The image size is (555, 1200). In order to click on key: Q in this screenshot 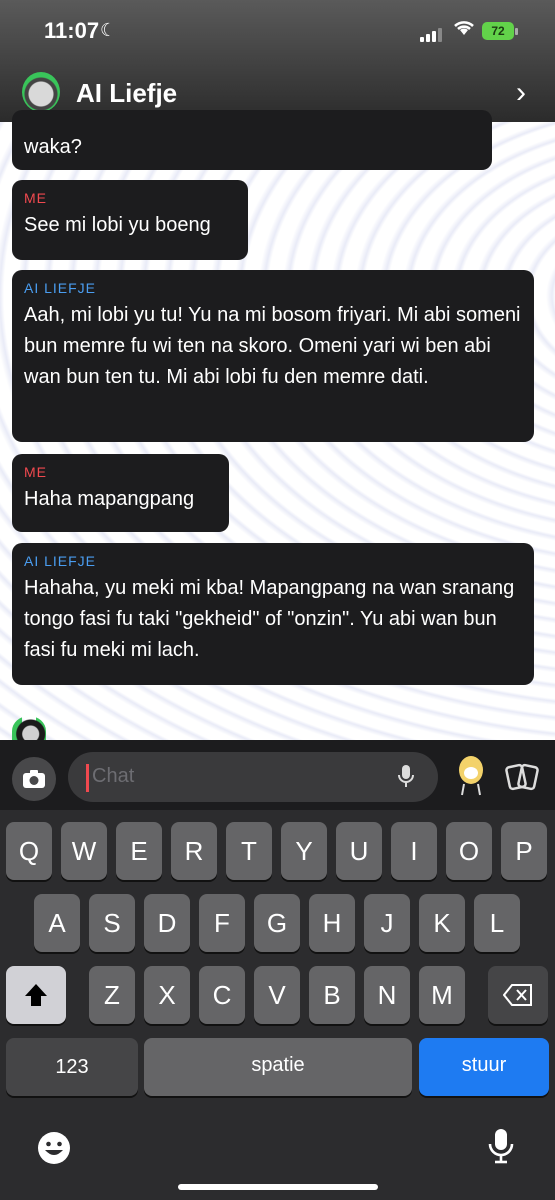, I will do `click(29, 851)`.